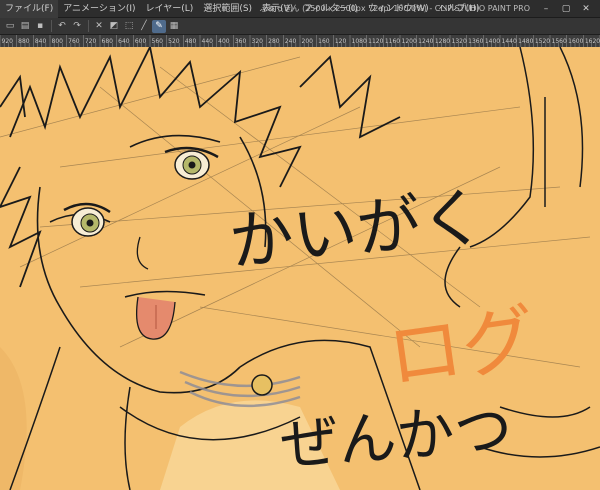  What do you see at coordinates (324, 41) in the screenshot?
I see `ruler-label: 160` at bounding box center [324, 41].